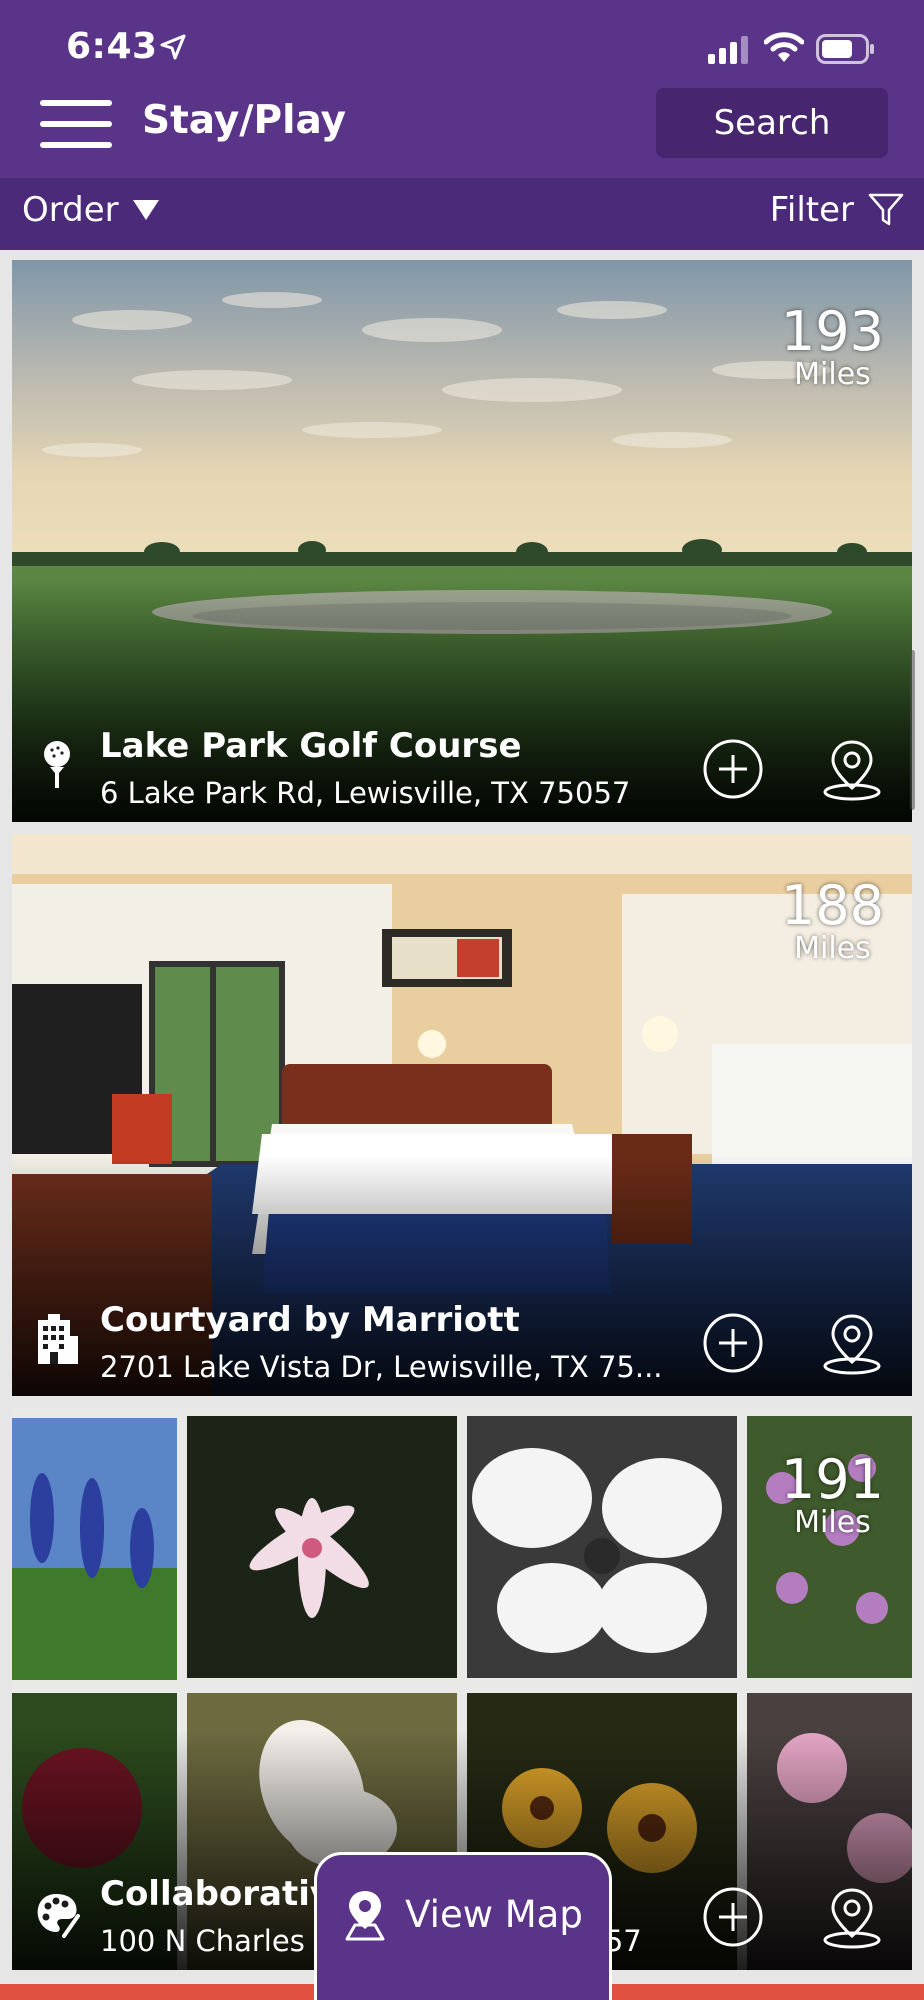 The width and height of the screenshot is (924, 2000). What do you see at coordinates (462, 214) in the screenshot?
I see `sort-filter-bar: Order Filter` at bounding box center [462, 214].